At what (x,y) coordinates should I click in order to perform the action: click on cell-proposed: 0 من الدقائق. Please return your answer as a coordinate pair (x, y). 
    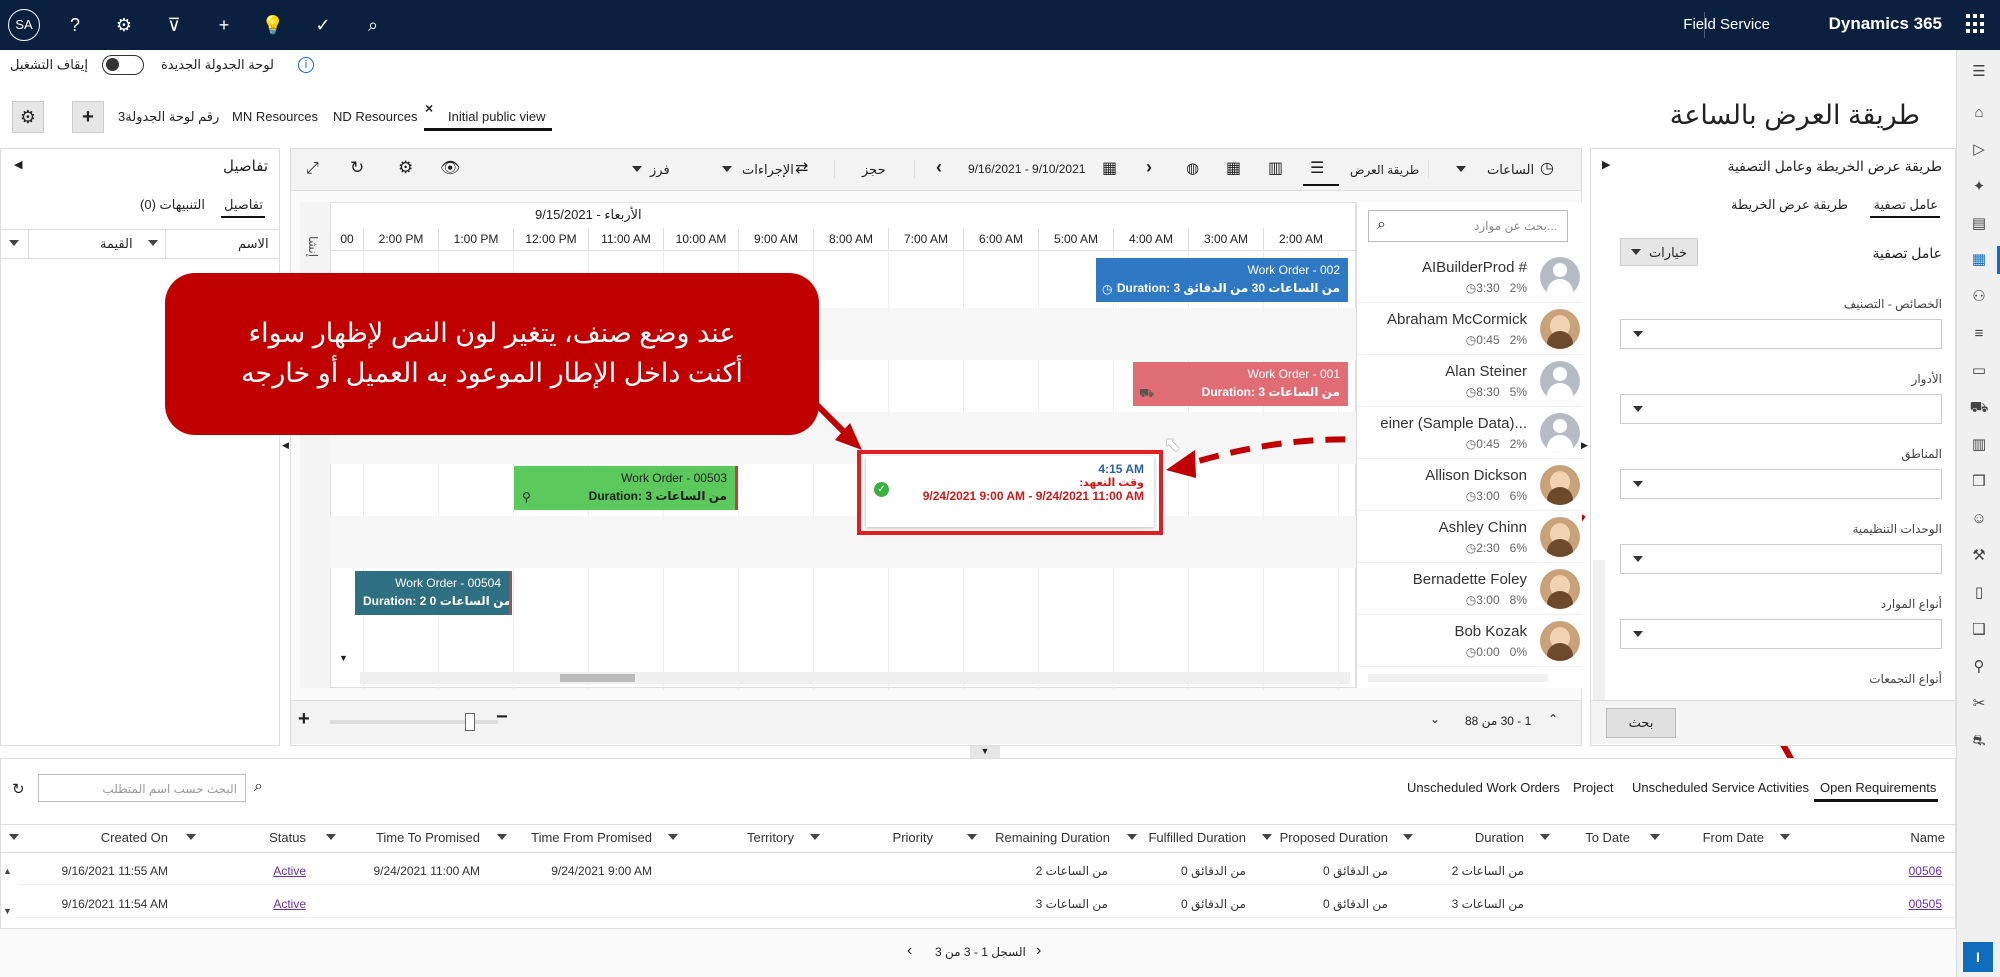
    Looking at the image, I should click on (1355, 871).